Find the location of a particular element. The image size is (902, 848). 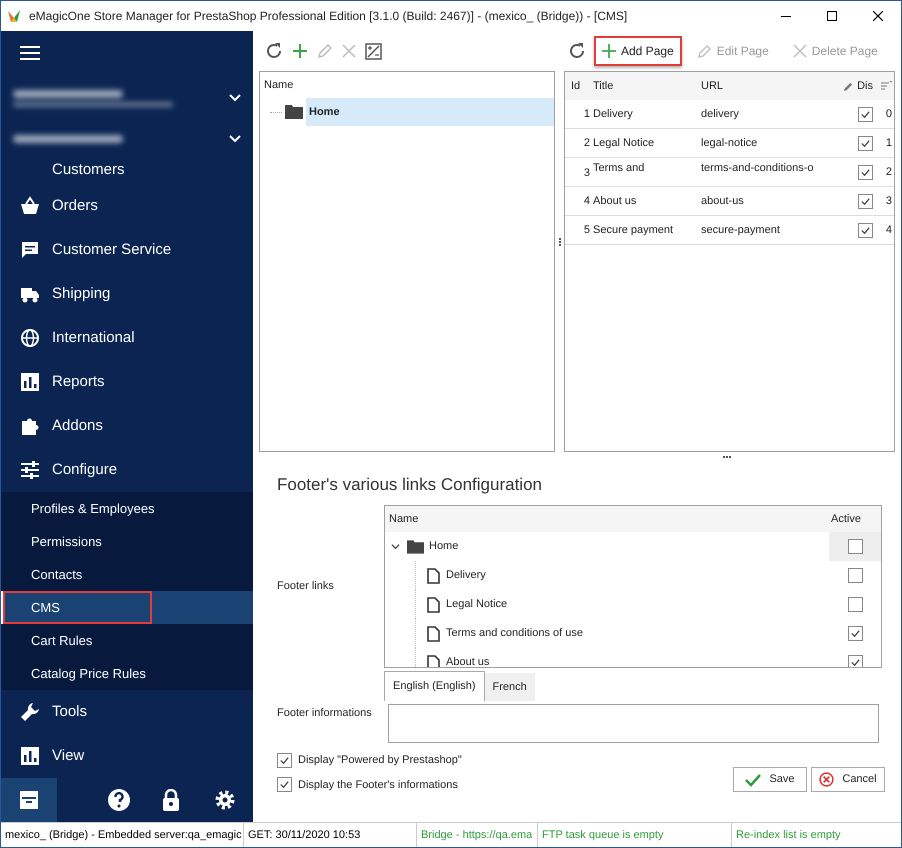

checkbox-label: Display "Powered by Prestashop" is located at coordinates (380, 760).